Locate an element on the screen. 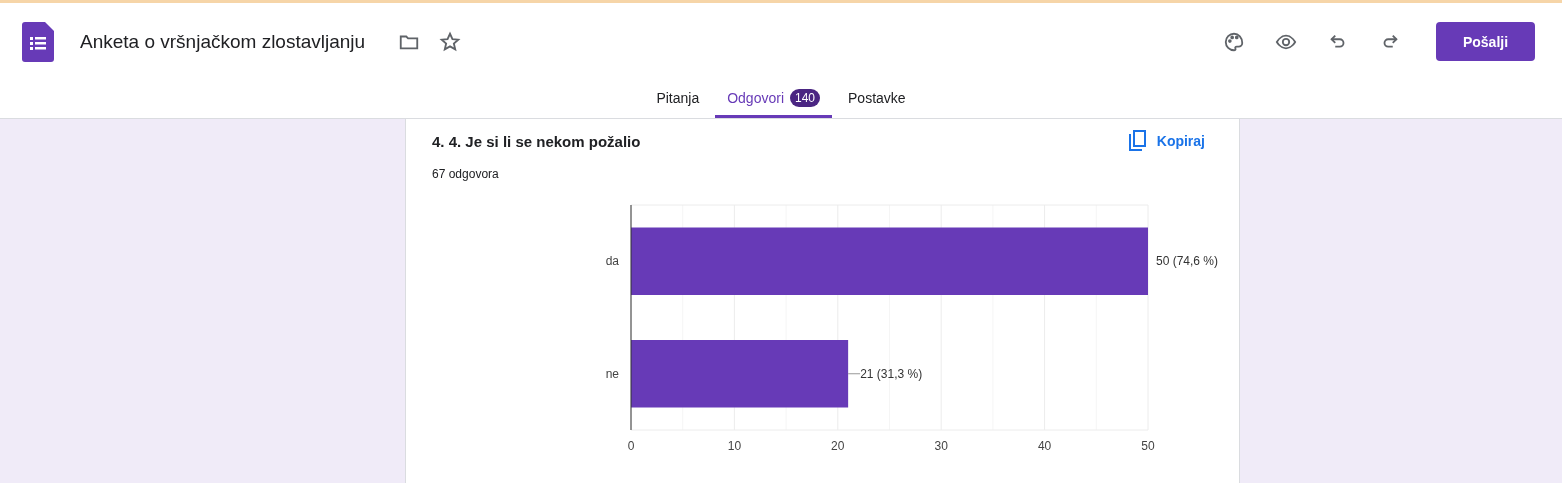  tab: Postavke is located at coordinates (877, 99).